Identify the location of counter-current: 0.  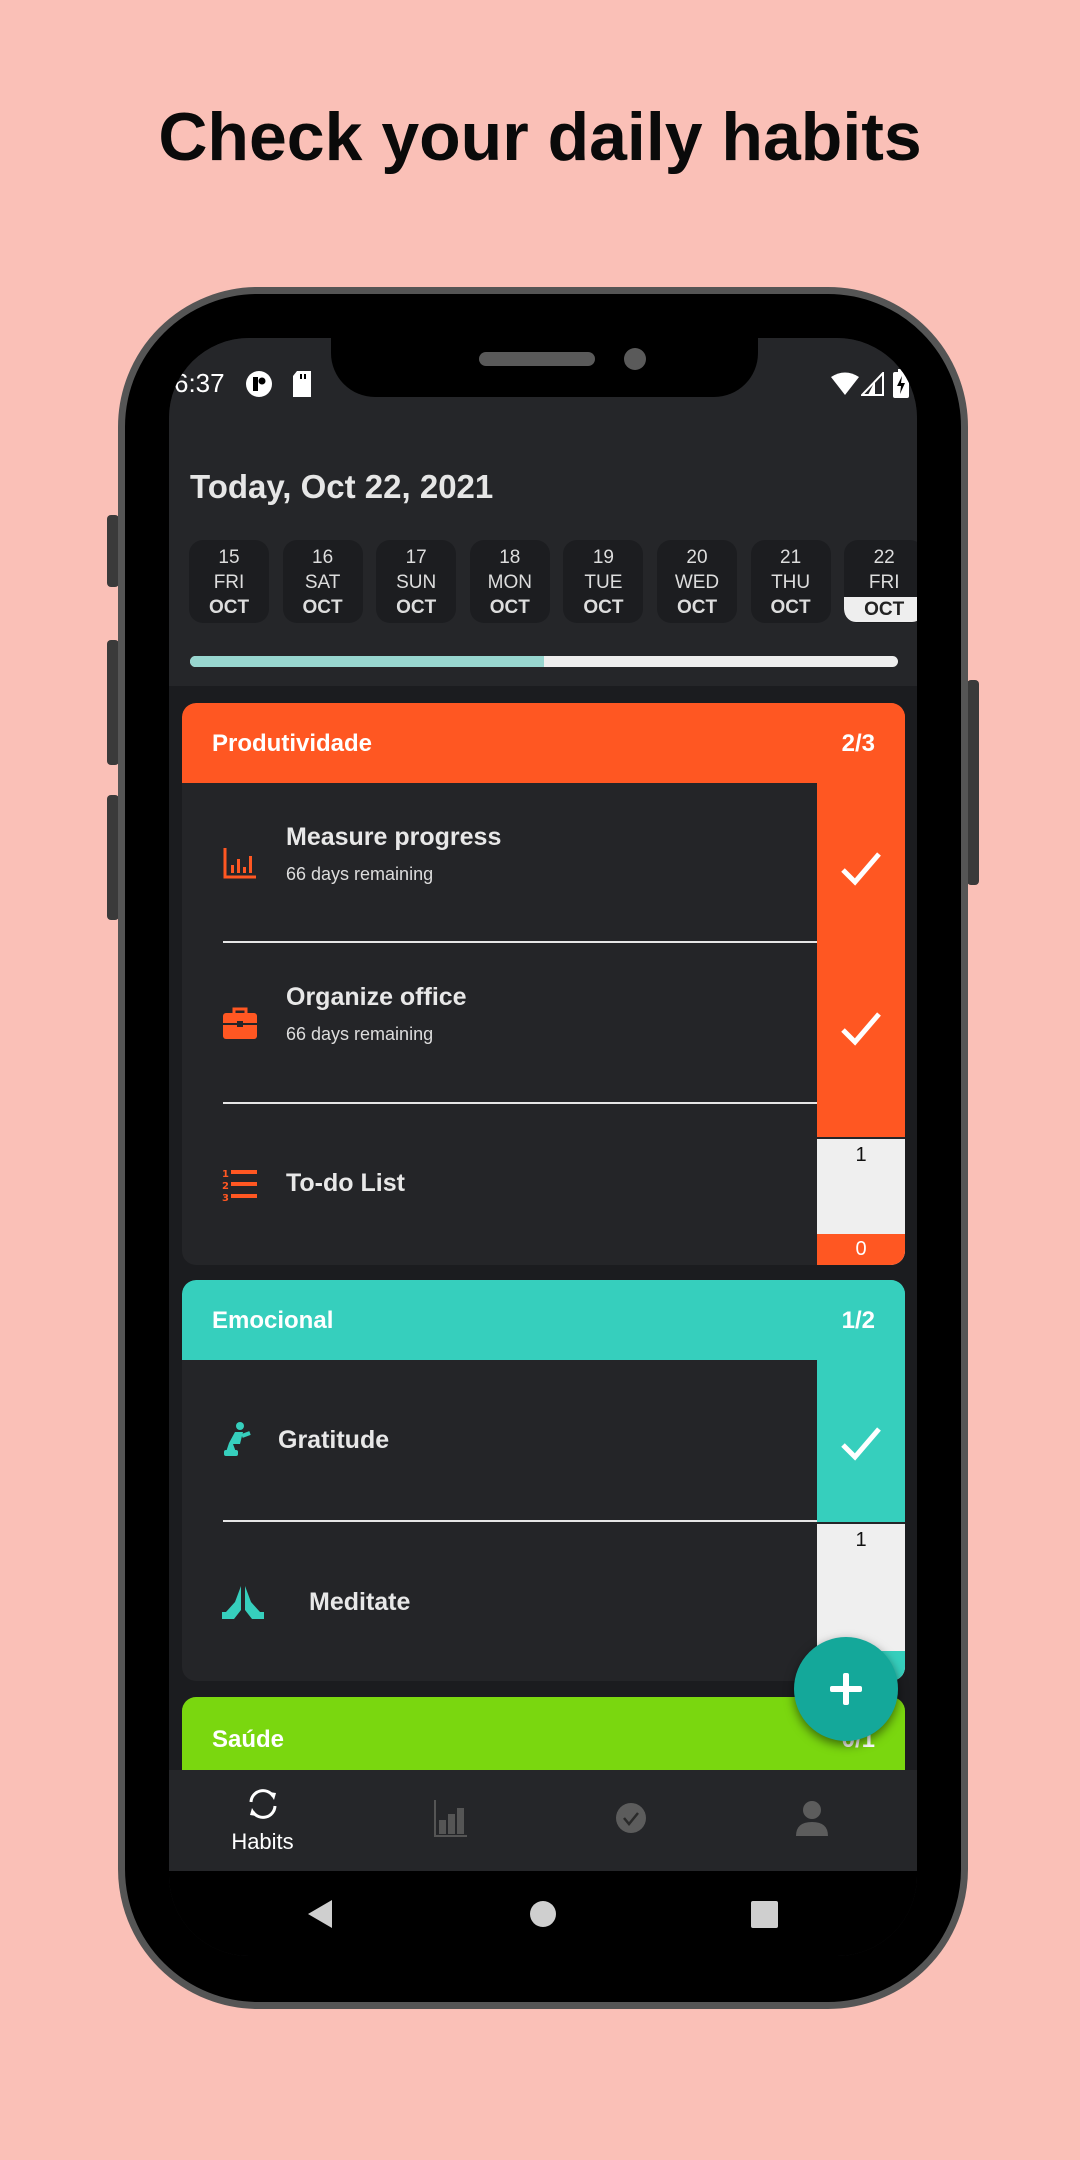
(861, 1249).